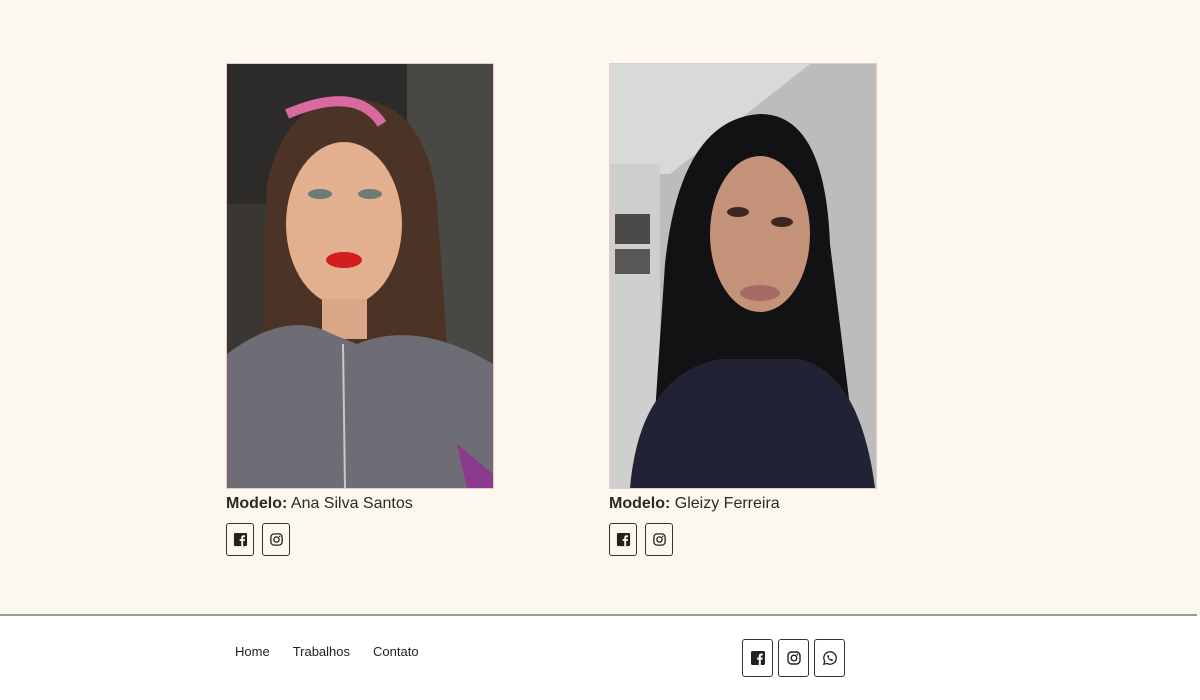  I want to click on footer-nav-trabalhos: Trabalhos, so click(321, 651).